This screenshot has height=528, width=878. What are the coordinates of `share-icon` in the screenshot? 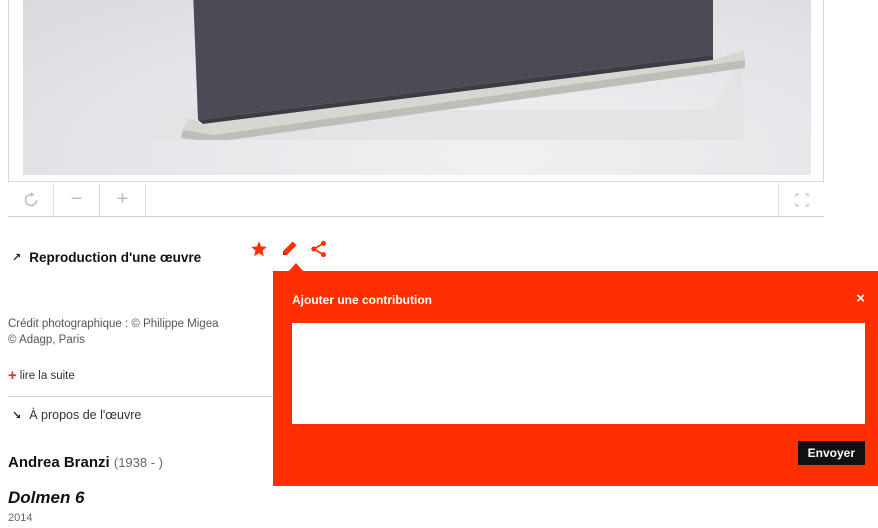 It's located at (318, 249).